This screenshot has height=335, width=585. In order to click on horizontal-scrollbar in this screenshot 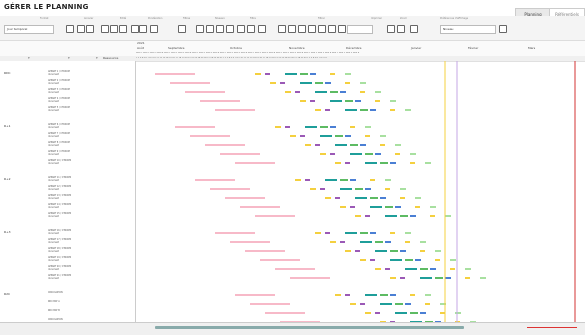, I will do `click(309, 327)`.